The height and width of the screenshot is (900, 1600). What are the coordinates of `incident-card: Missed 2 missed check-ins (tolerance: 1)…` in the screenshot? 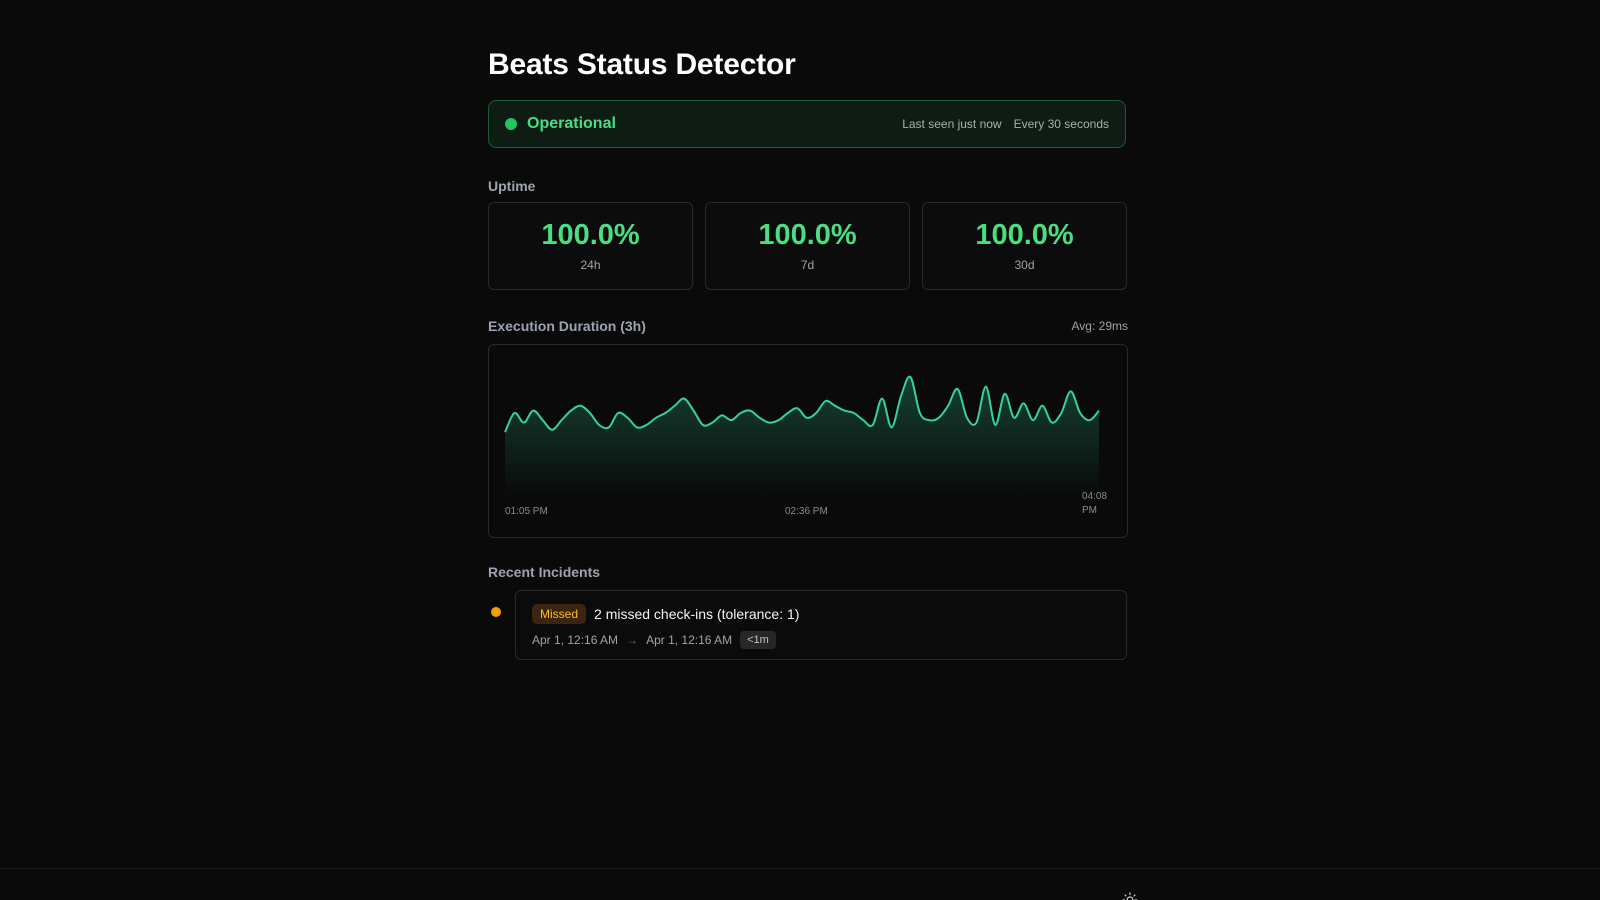 It's located at (821, 625).